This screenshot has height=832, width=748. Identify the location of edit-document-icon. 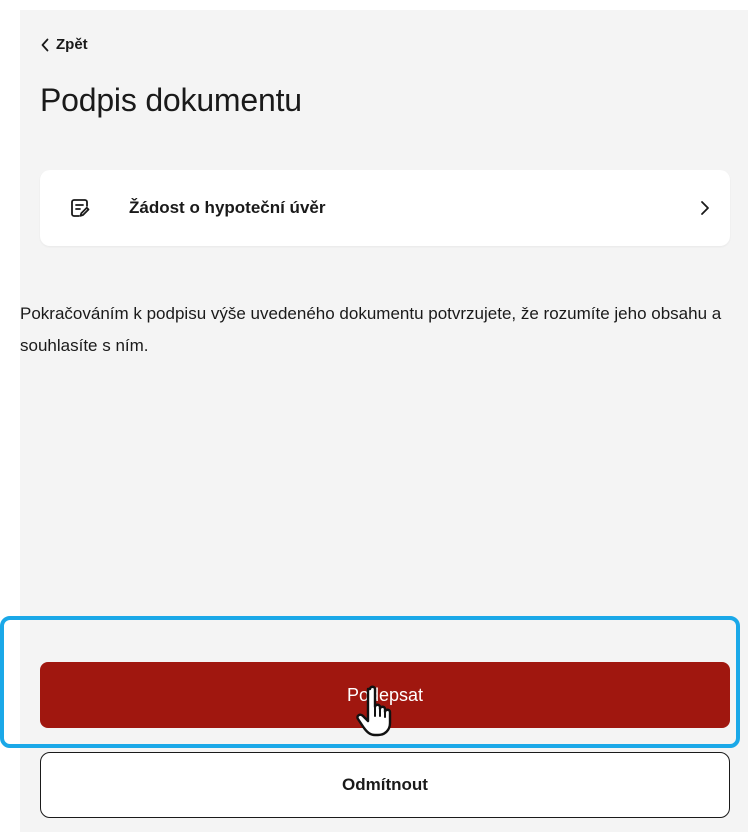
(80, 208).